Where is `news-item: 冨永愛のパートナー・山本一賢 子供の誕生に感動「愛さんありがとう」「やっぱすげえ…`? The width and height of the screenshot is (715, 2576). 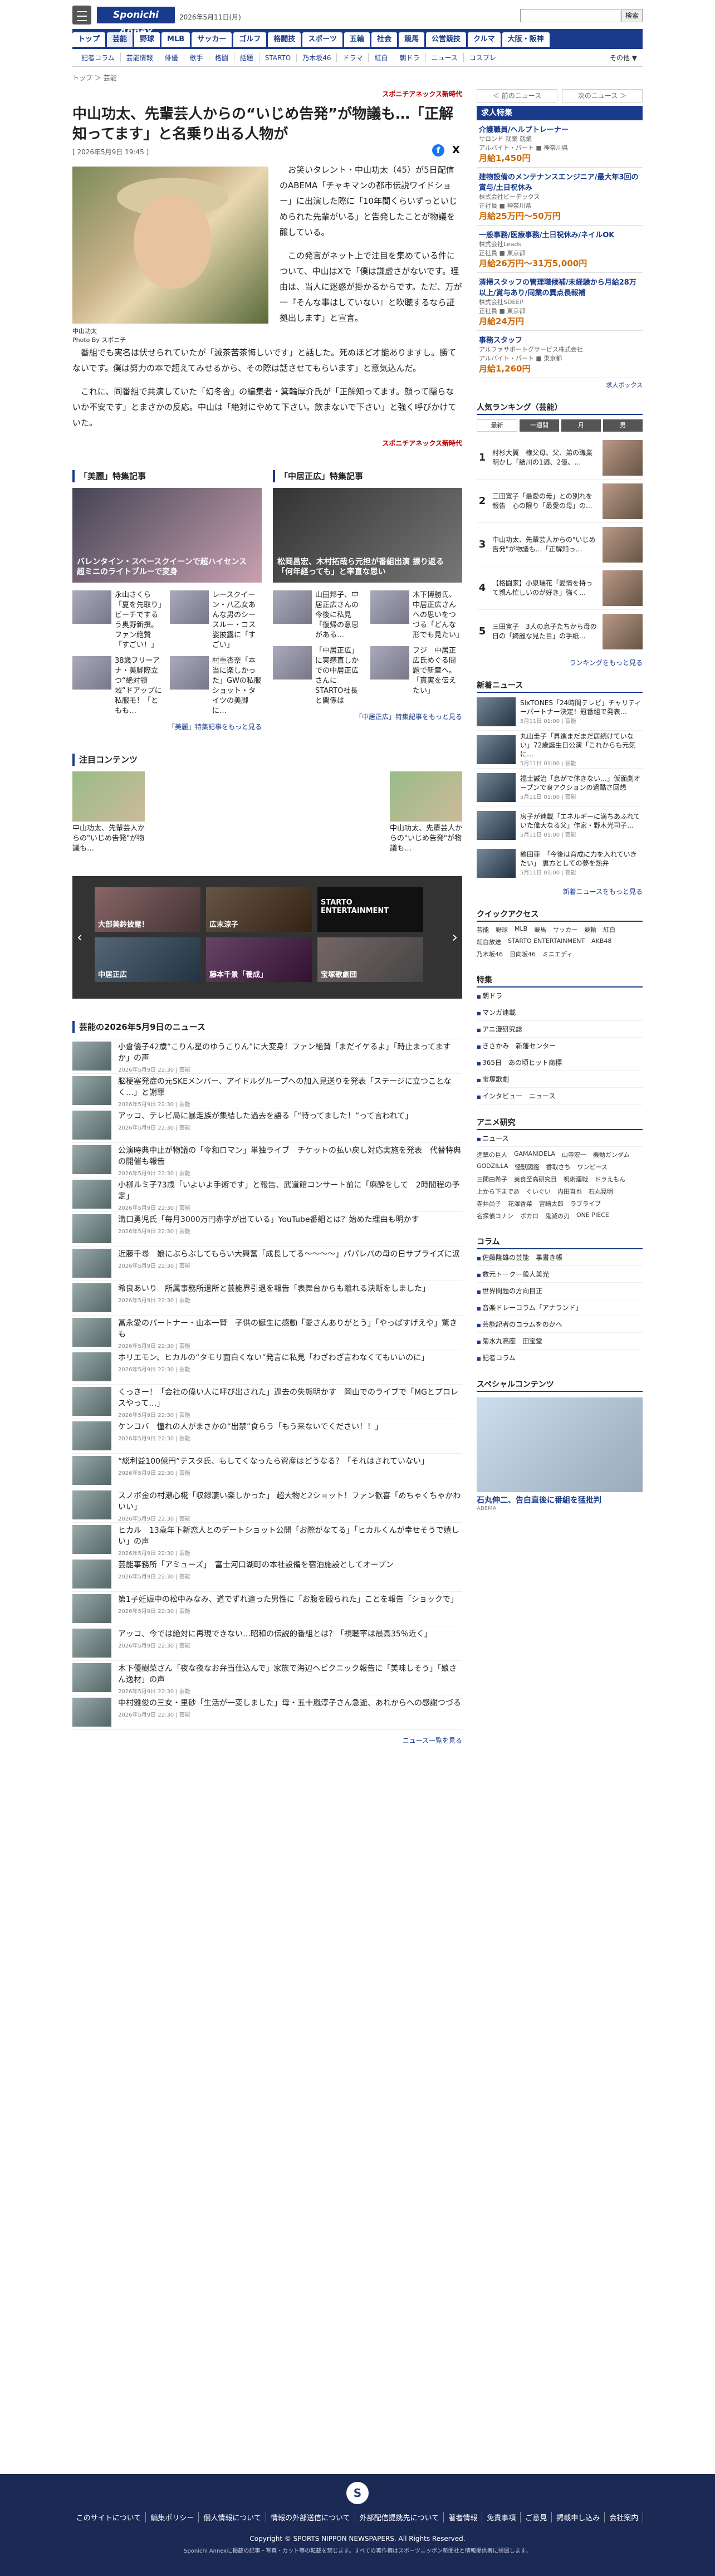 news-item: 冨永愛のパートナー・山本一賢 子供の誕生に感動「愛さんありがとう」「やっぱすげえ… is located at coordinates (267, 1333).